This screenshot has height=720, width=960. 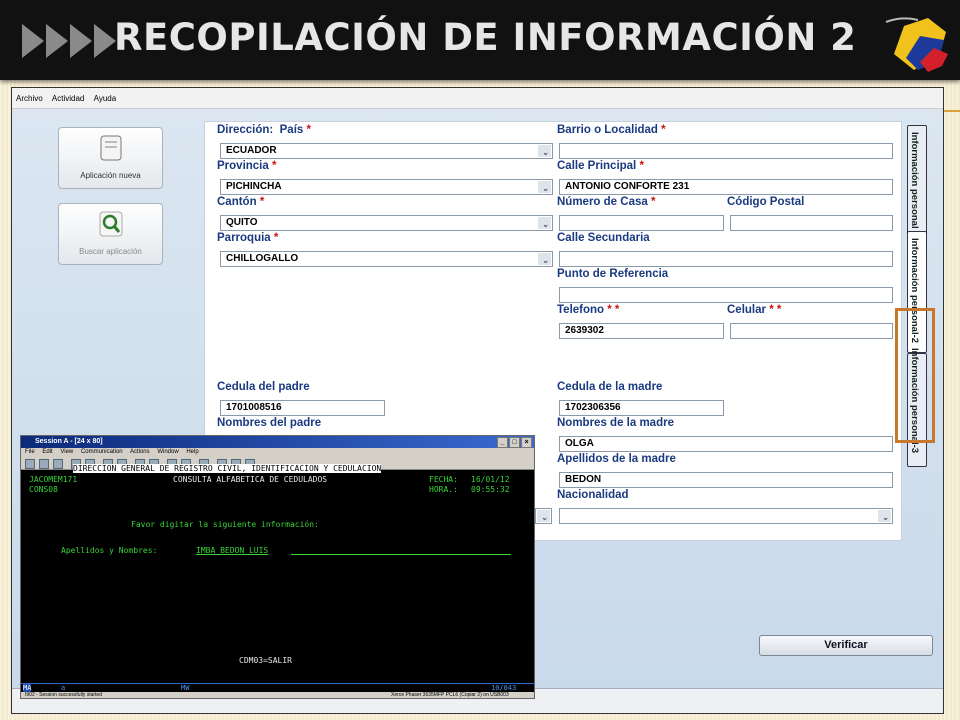 What do you see at coordinates (726, 151) in the screenshot?
I see `barrio-input` at bounding box center [726, 151].